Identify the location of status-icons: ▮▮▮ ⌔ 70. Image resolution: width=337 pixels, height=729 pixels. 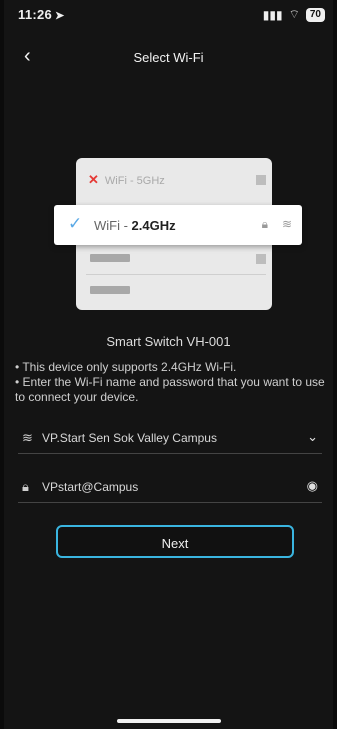
(294, 14).